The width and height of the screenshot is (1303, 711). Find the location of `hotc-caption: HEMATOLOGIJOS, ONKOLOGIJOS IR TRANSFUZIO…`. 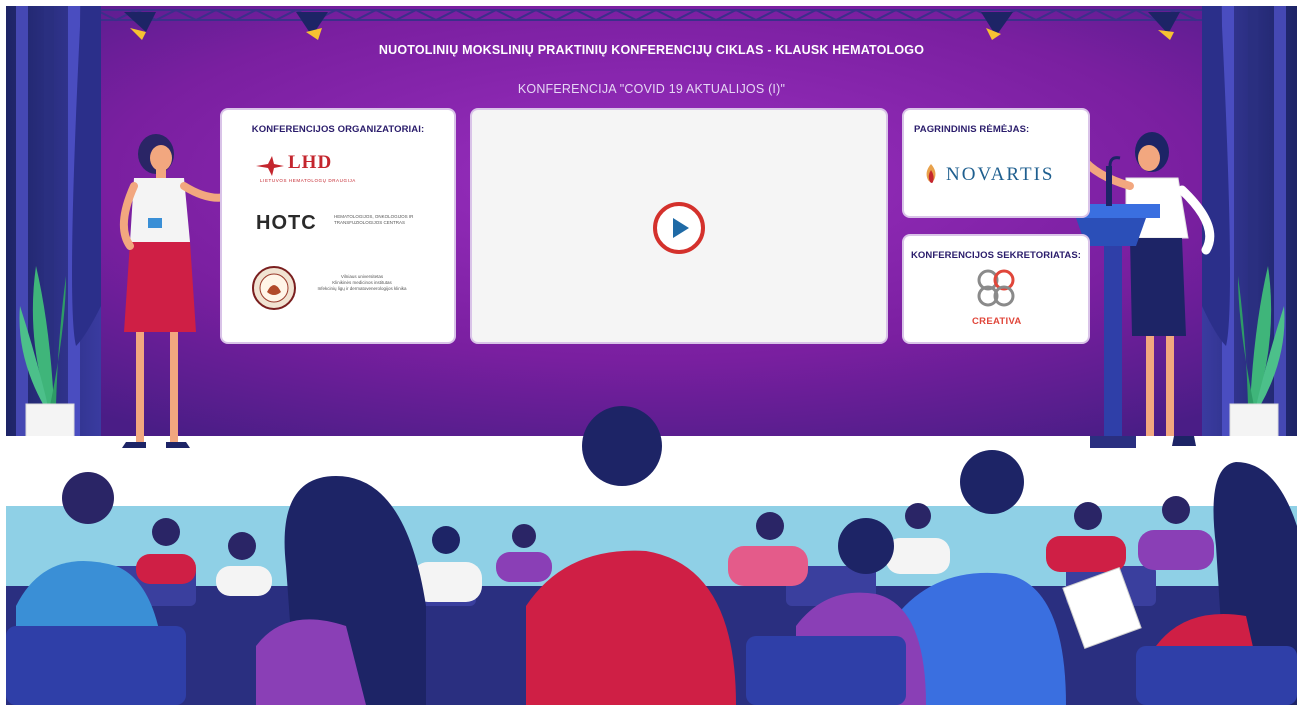

hotc-caption: HEMATOLOGIJOS, ONKOLOGIJOS IR TRANSFUZIO… is located at coordinates (374, 219).